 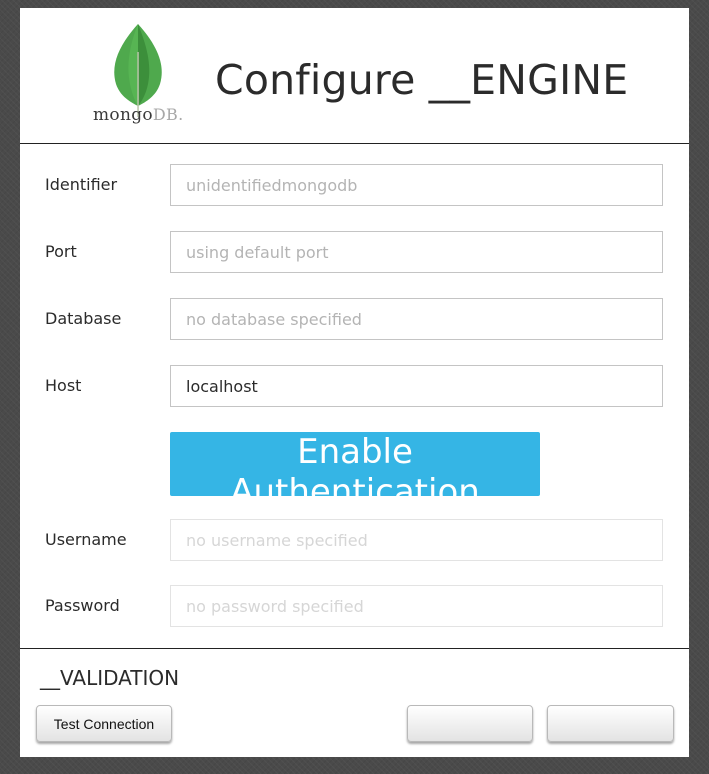 What do you see at coordinates (416, 606) in the screenshot?
I see `password-input` at bounding box center [416, 606].